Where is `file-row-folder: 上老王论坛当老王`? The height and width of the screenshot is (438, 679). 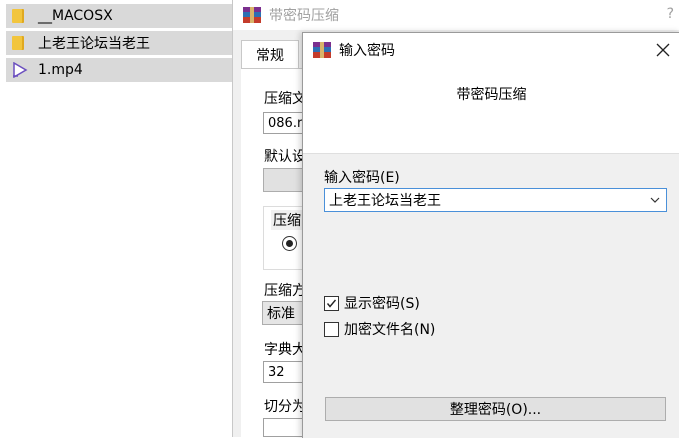 file-row-folder: 上老王论坛当老王 is located at coordinates (119, 43).